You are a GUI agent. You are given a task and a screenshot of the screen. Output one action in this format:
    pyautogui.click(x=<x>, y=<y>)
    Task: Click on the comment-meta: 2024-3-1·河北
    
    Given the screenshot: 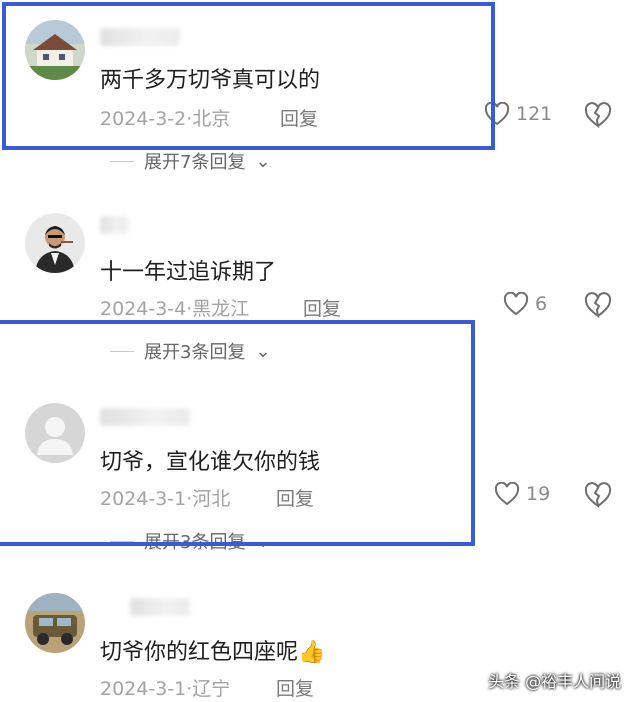 What is the action you would take?
    pyautogui.click(x=165, y=497)
    